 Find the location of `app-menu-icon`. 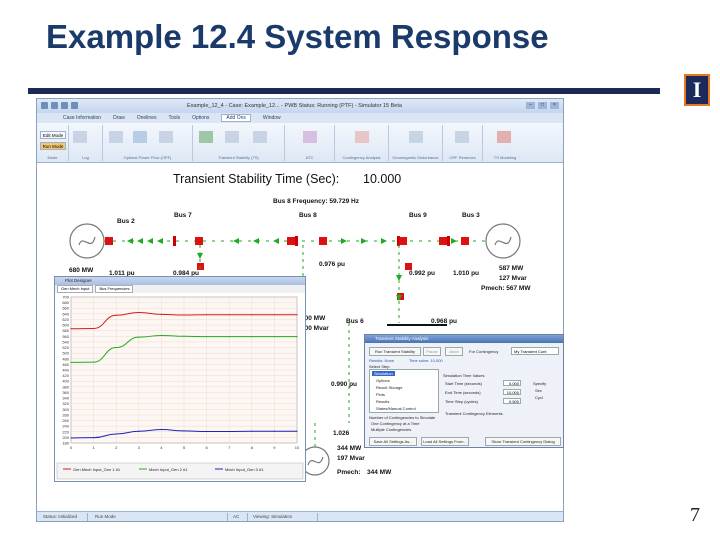

app-menu-icon is located at coordinates (44, 105).